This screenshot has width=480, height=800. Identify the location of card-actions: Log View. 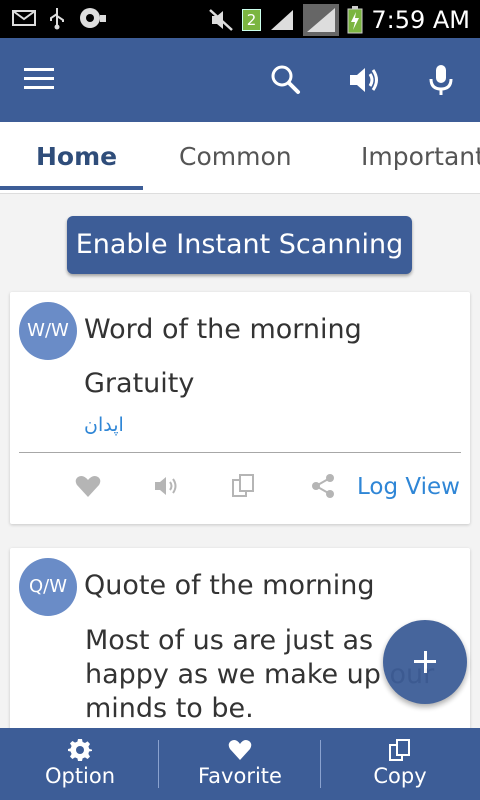
(240, 488).